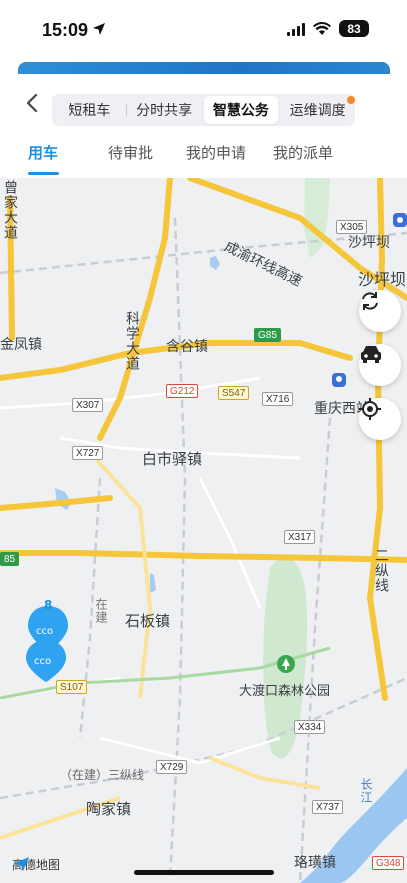 This screenshot has width=407, height=883. I want to click on header: 短租车 分时共享 智慧公务 运维调度 用车 待审批 我的申请 我的派单, so click(203, 118).